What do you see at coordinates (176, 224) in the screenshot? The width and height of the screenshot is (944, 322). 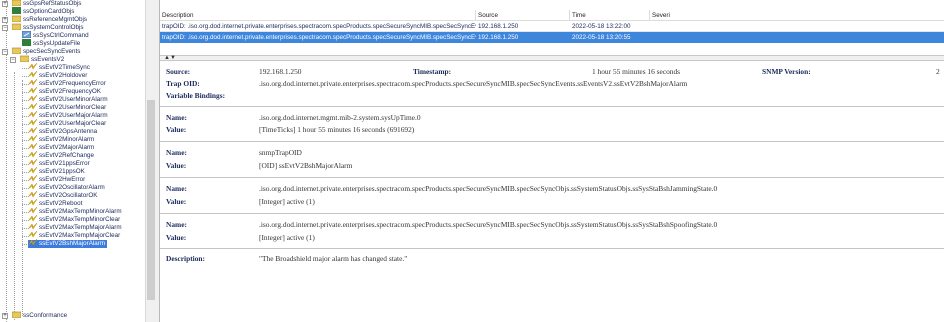 I see `binding-name-label: Name:` at bounding box center [176, 224].